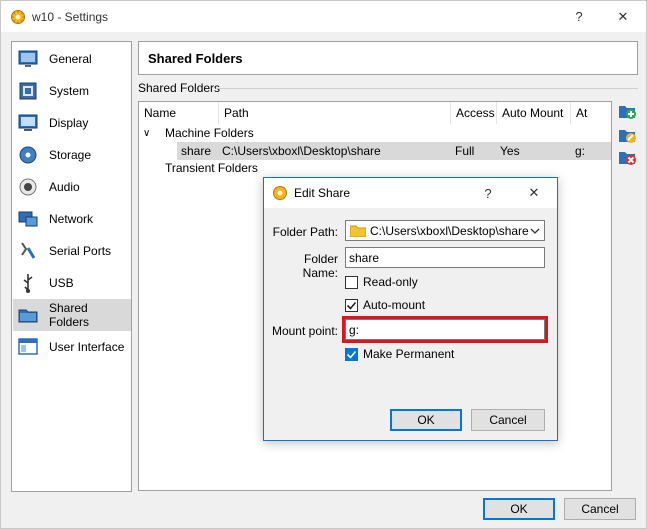 The image size is (647, 529). What do you see at coordinates (28, 283) in the screenshot?
I see `usb-icon` at bounding box center [28, 283].